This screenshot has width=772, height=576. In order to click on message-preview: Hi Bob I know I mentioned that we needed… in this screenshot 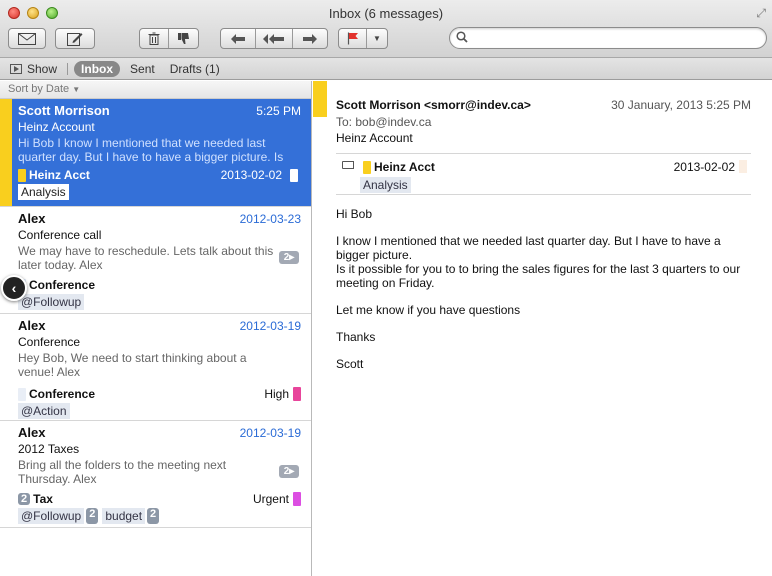, I will do `click(151, 150)`.